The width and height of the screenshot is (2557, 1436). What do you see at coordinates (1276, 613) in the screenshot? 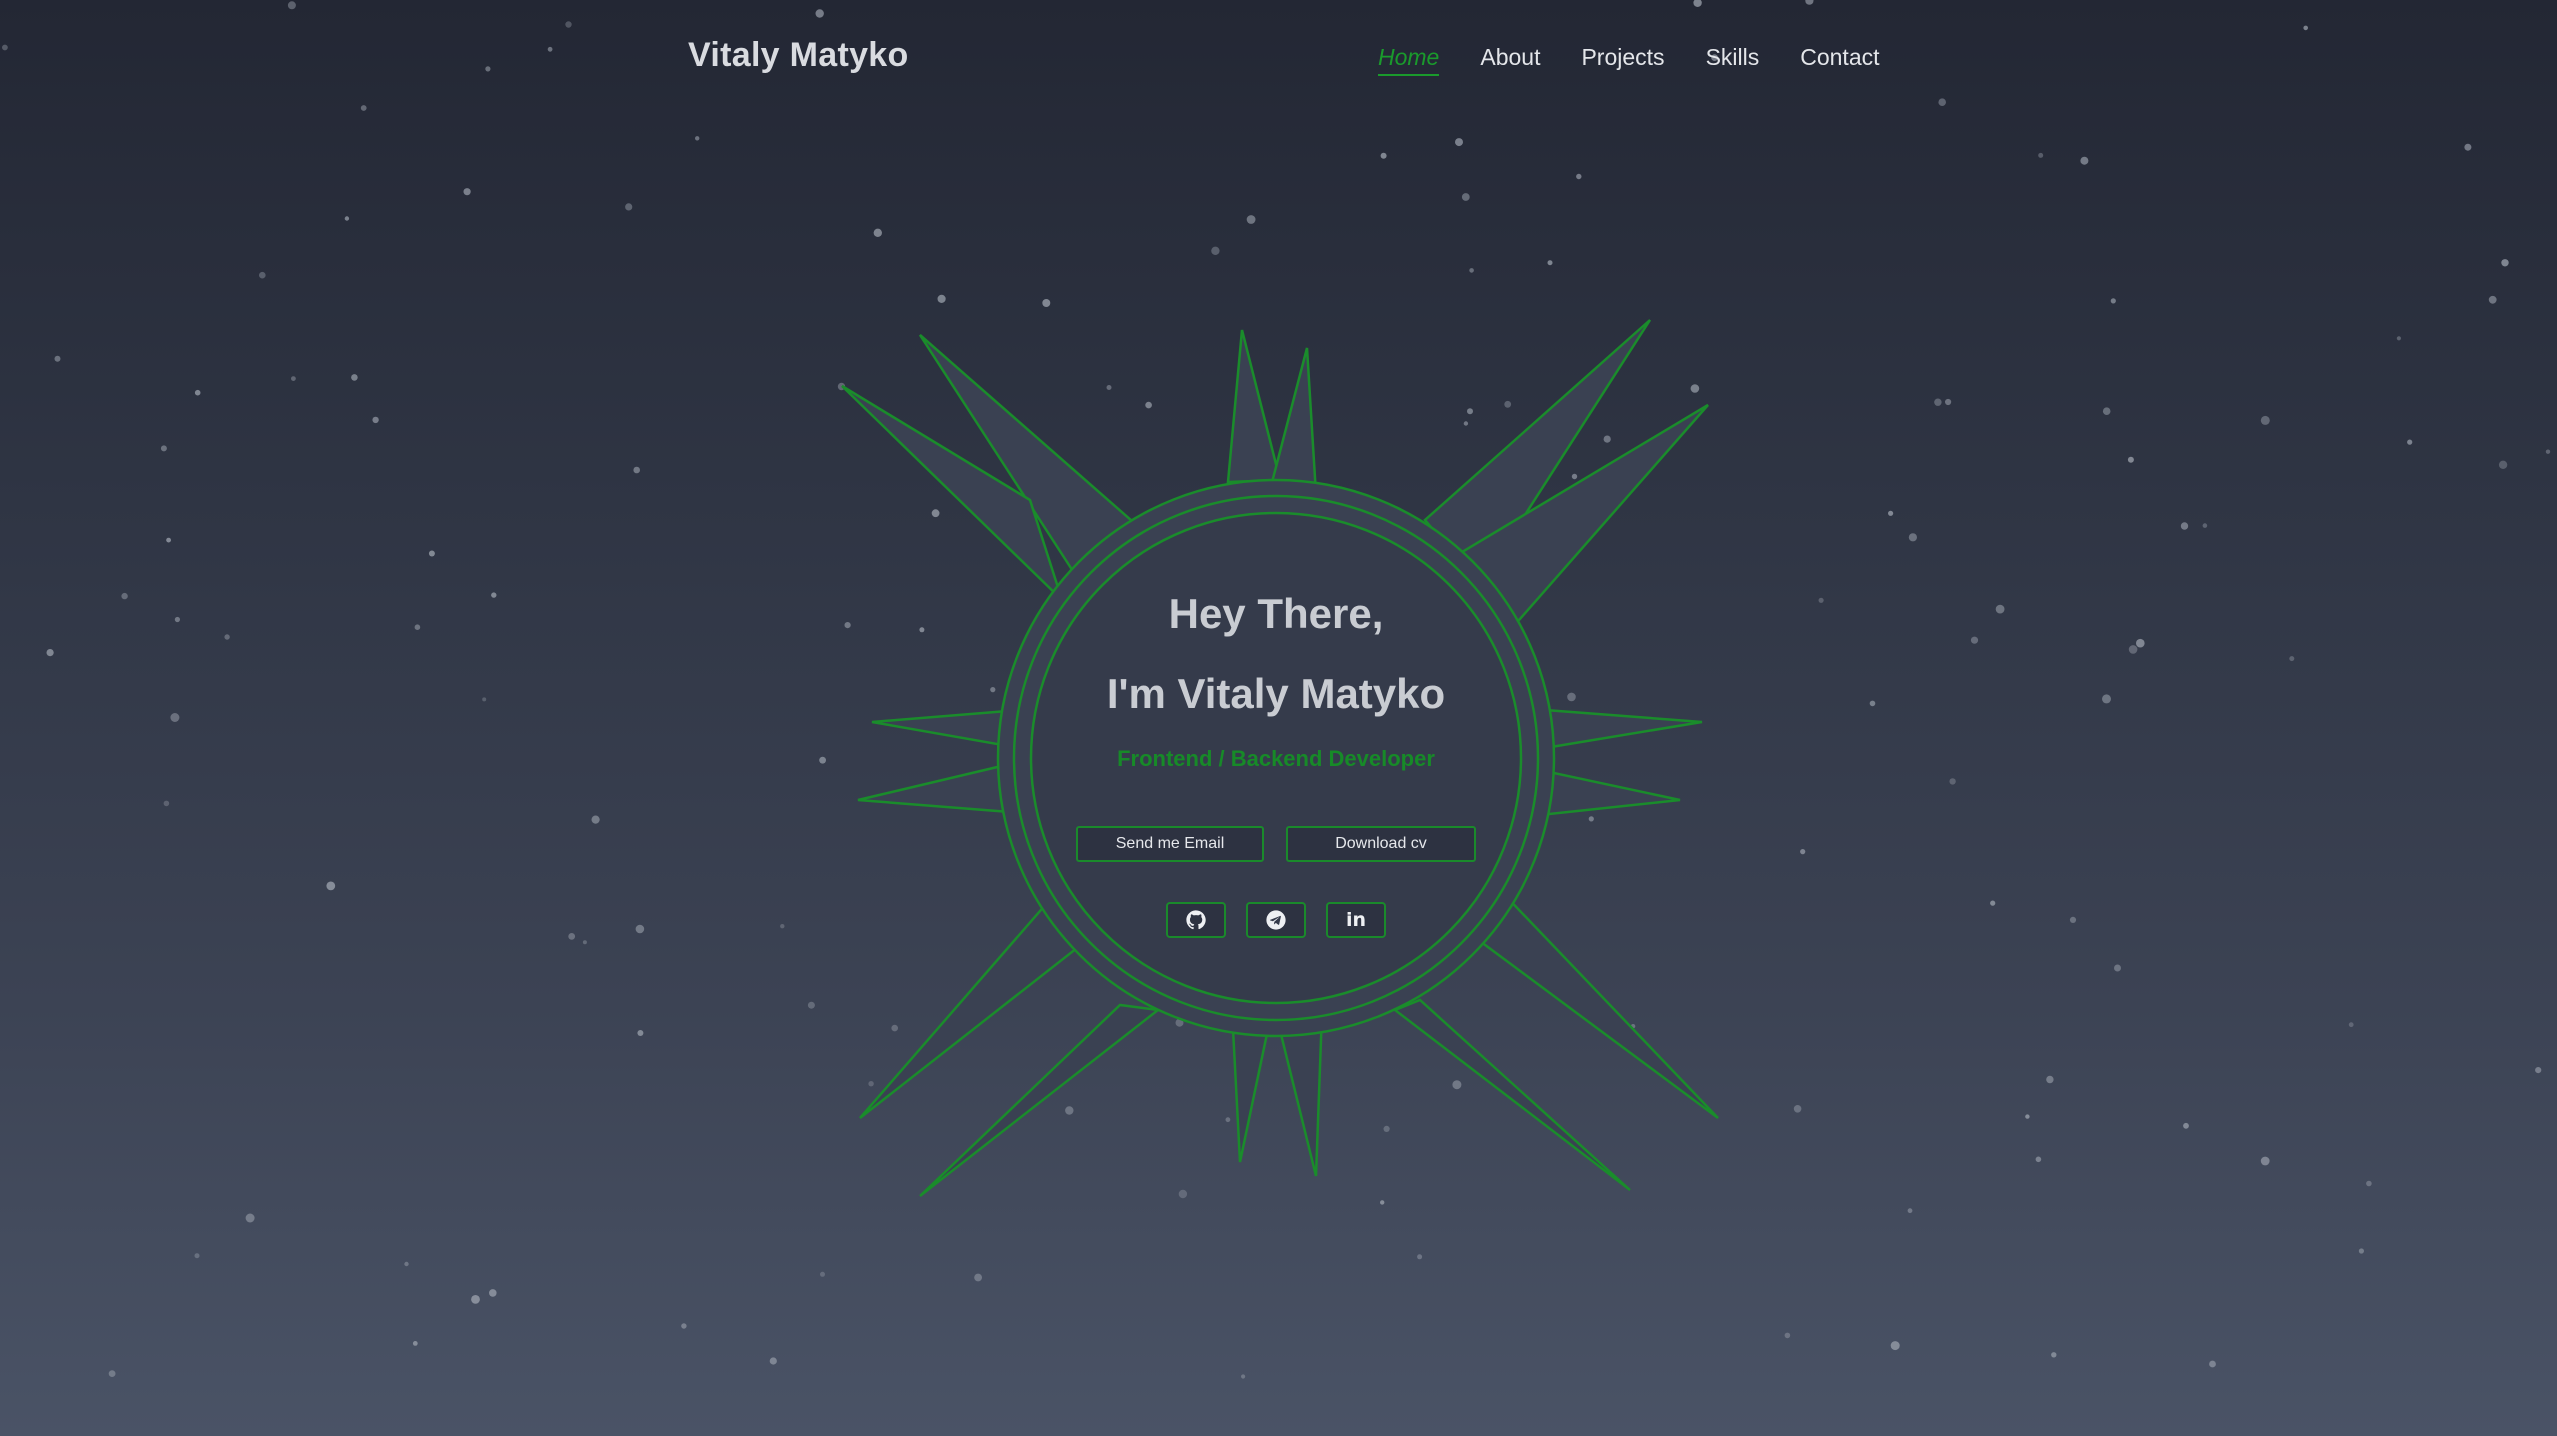
I see `hero-greeting: Hey There,` at bounding box center [1276, 613].